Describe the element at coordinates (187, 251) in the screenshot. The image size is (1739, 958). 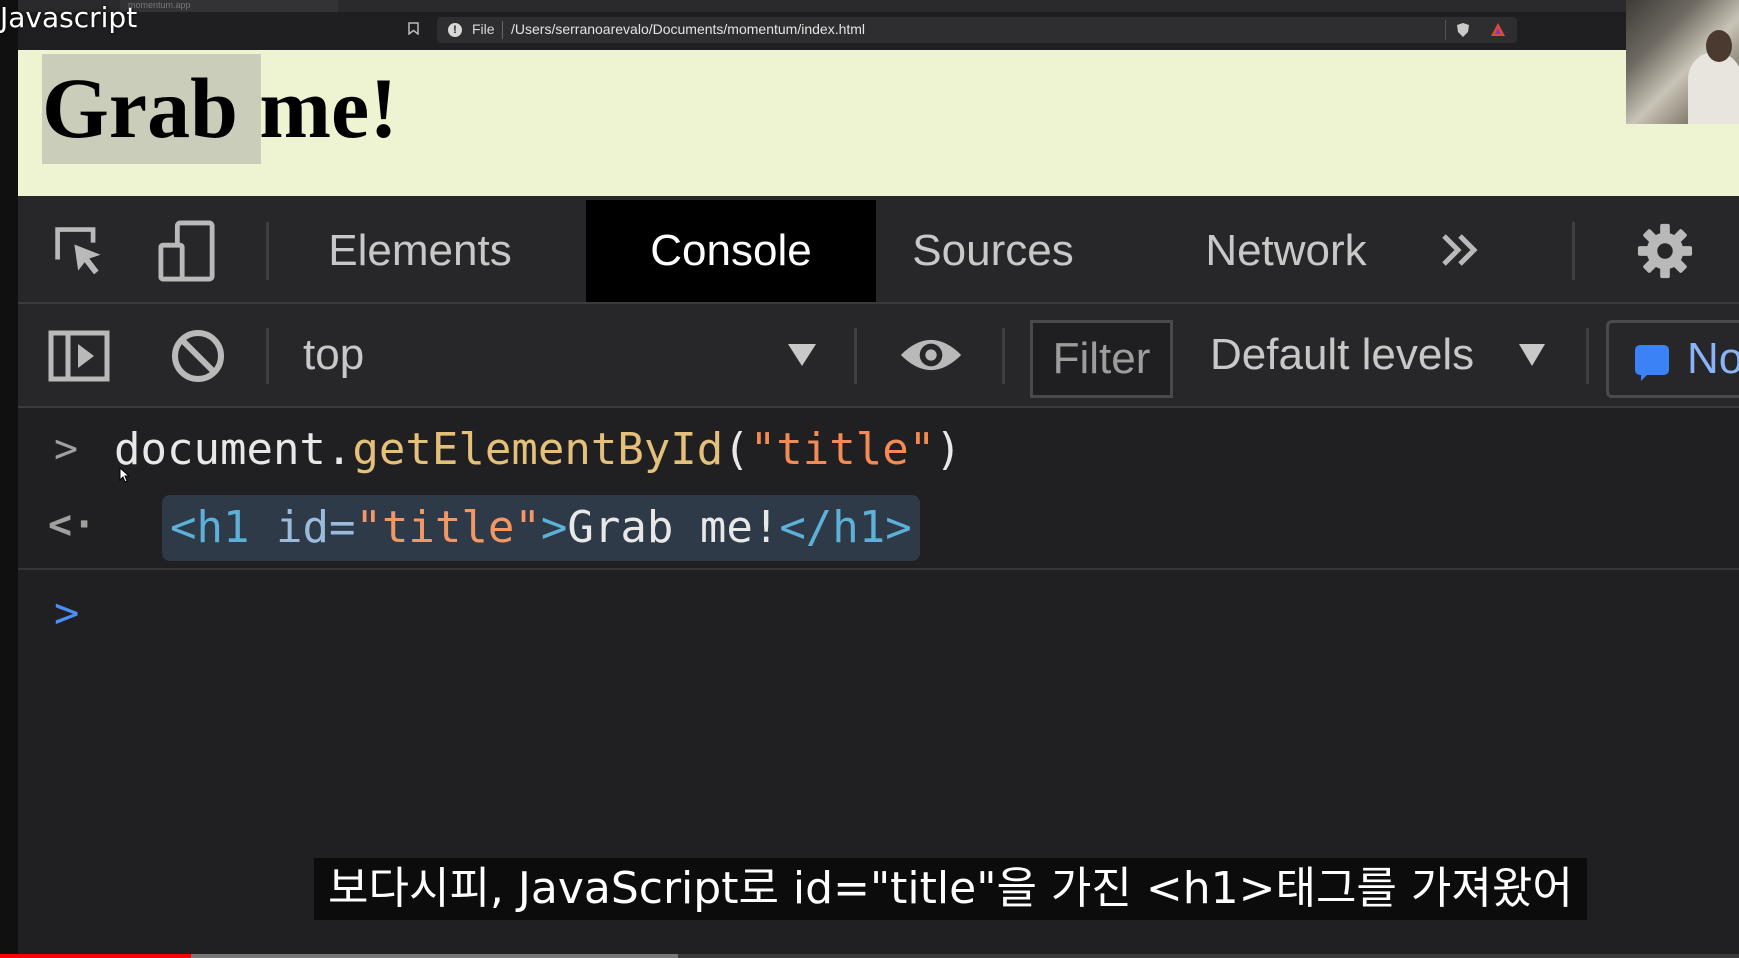
I see `device-toolbar-icon` at that location.